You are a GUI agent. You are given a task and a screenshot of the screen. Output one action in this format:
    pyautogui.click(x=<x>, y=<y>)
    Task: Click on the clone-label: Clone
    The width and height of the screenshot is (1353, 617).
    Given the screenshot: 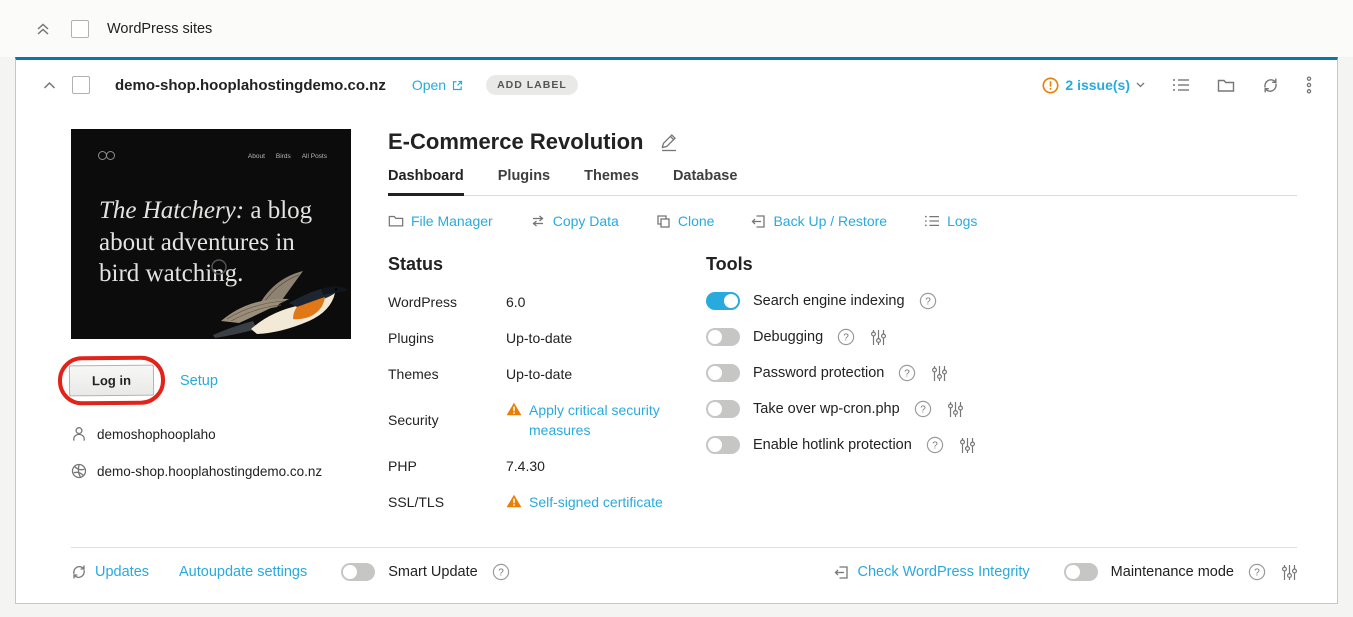 What is the action you would take?
    pyautogui.click(x=696, y=221)
    